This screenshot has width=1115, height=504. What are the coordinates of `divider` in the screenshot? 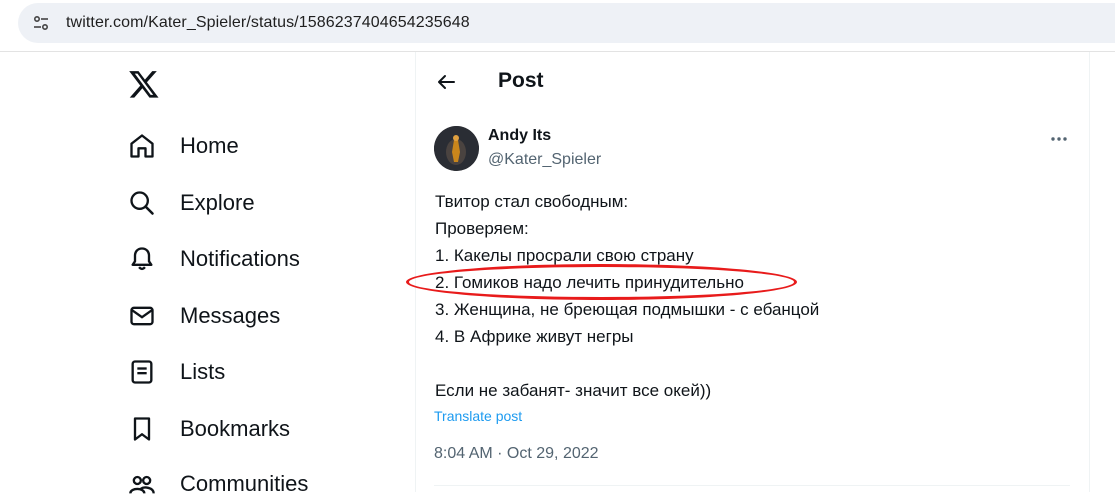 It's located at (752, 485).